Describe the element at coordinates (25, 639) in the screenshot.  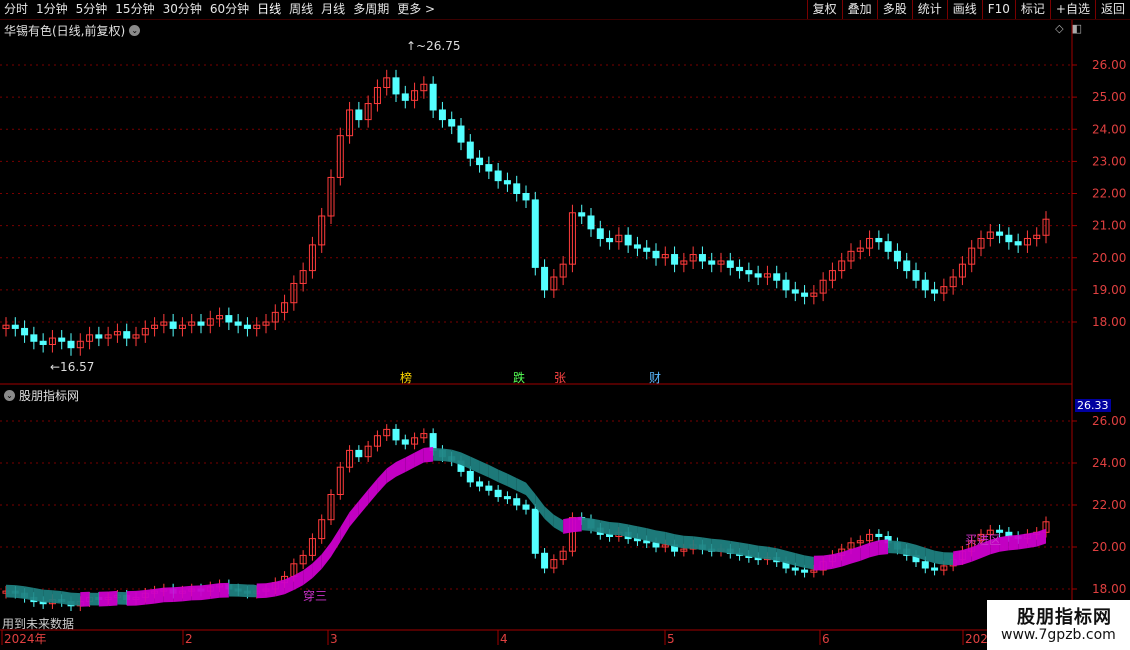
I see `time-axis-label: 2024年` at that location.